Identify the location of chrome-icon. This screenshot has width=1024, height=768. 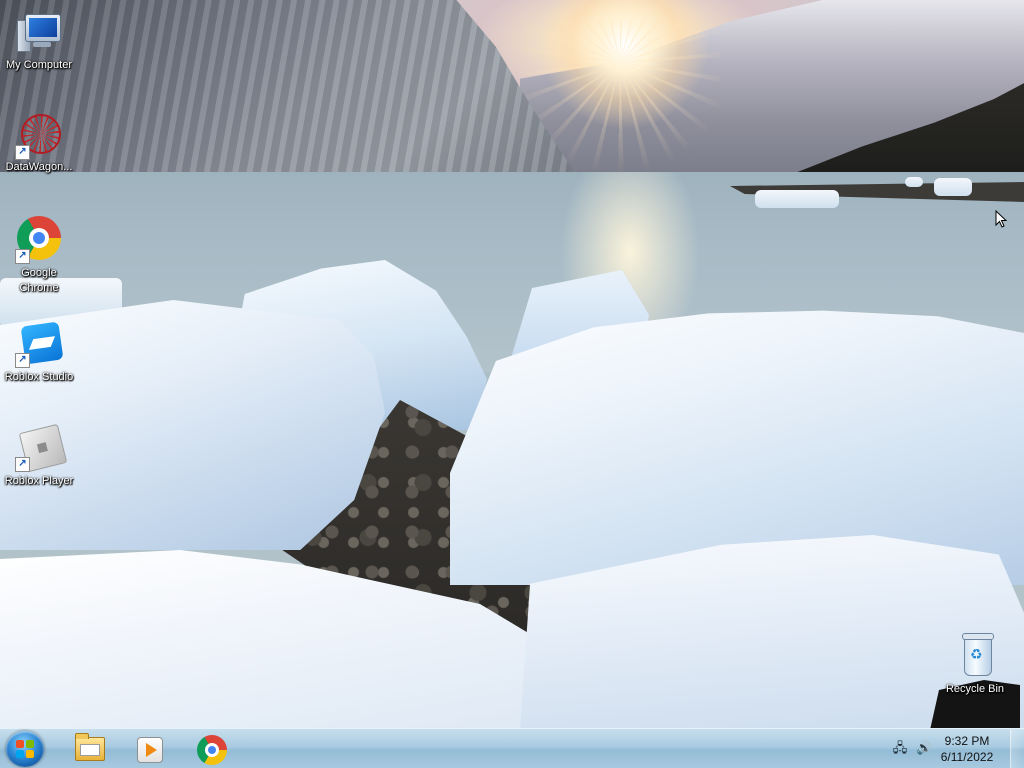
(212, 750).